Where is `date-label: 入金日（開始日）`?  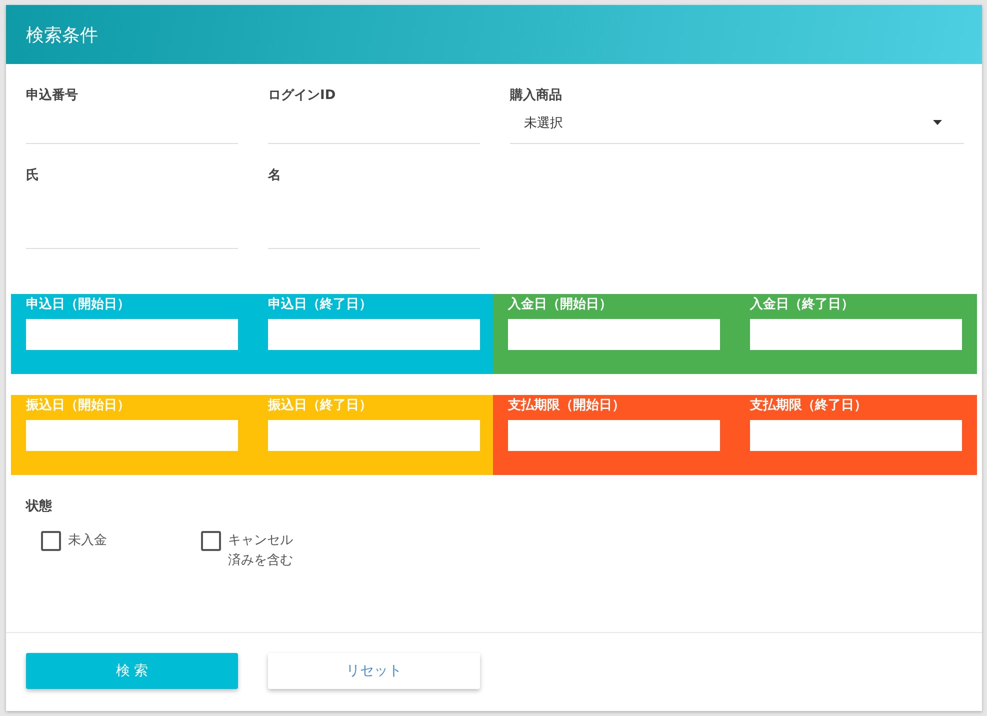 date-label: 入金日（開始日） is located at coordinates (560, 304).